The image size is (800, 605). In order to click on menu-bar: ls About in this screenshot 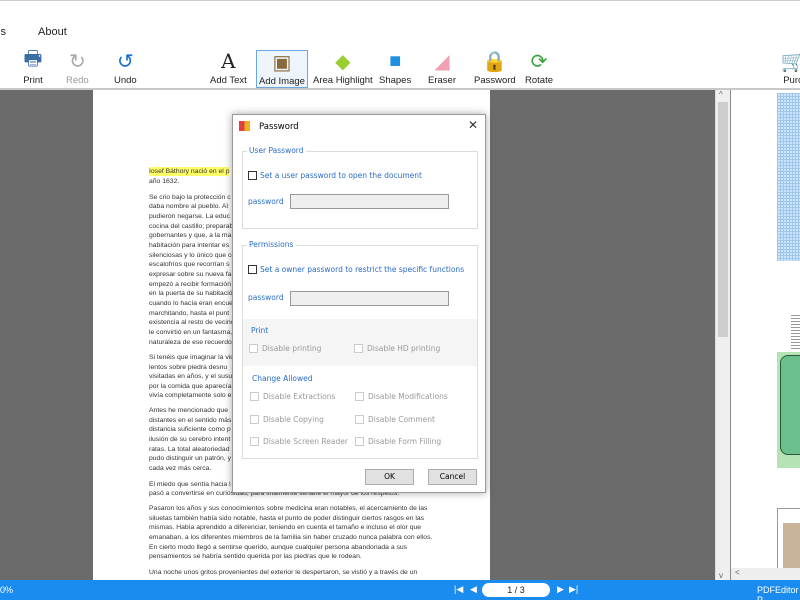, I will do `click(400, 22)`.